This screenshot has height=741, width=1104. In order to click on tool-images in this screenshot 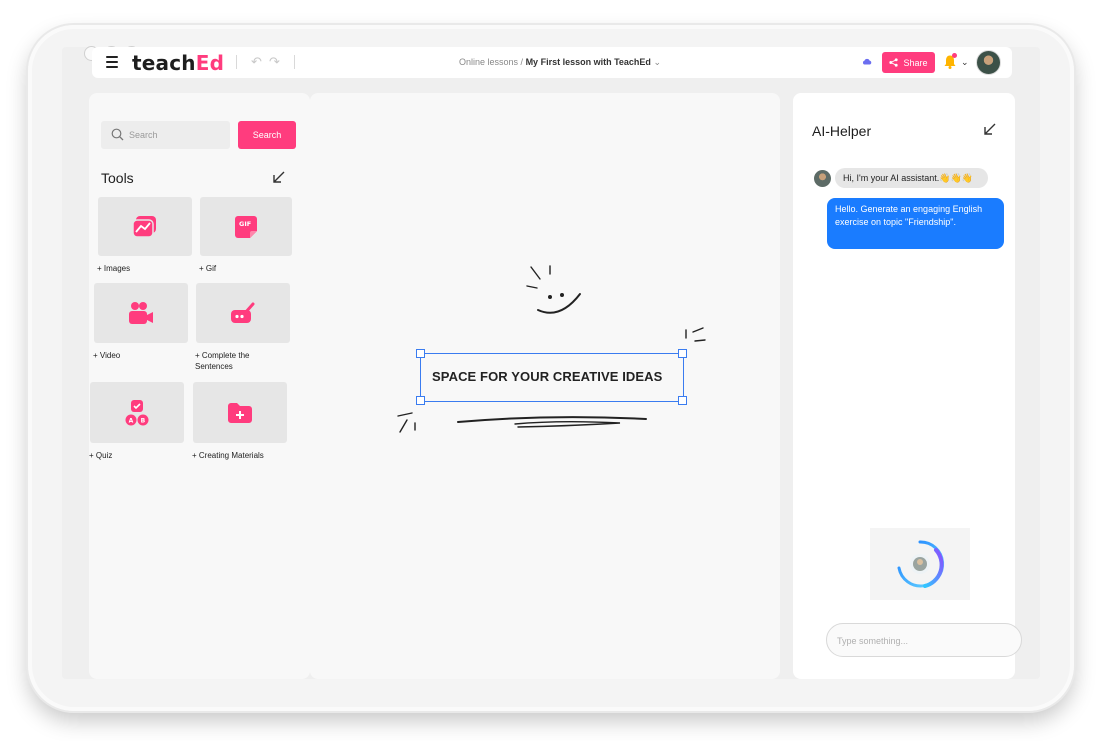, I will do `click(145, 226)`.